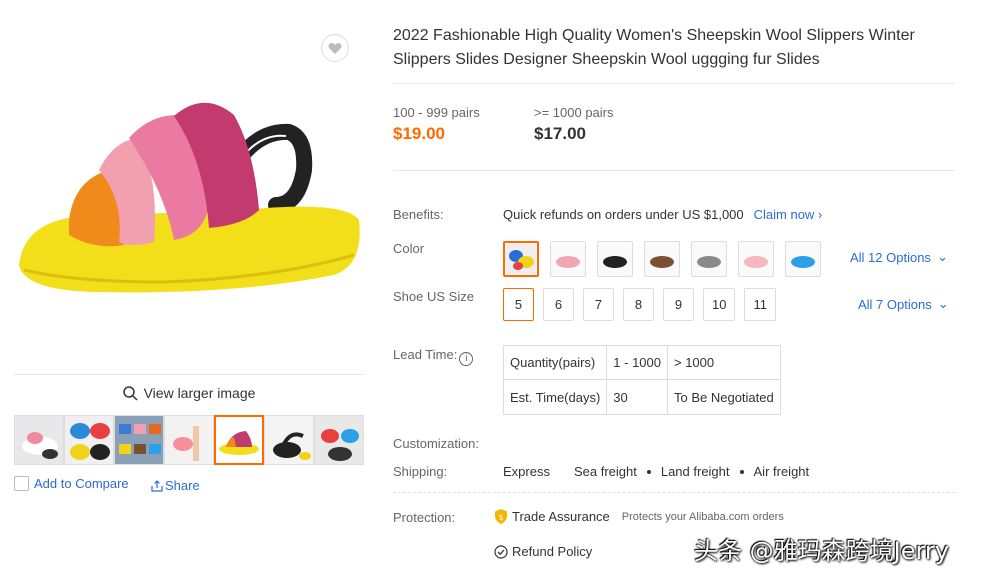 The height and width of the screenshot is (576, 981). I want to click on color-swatches, so click(662, 259).